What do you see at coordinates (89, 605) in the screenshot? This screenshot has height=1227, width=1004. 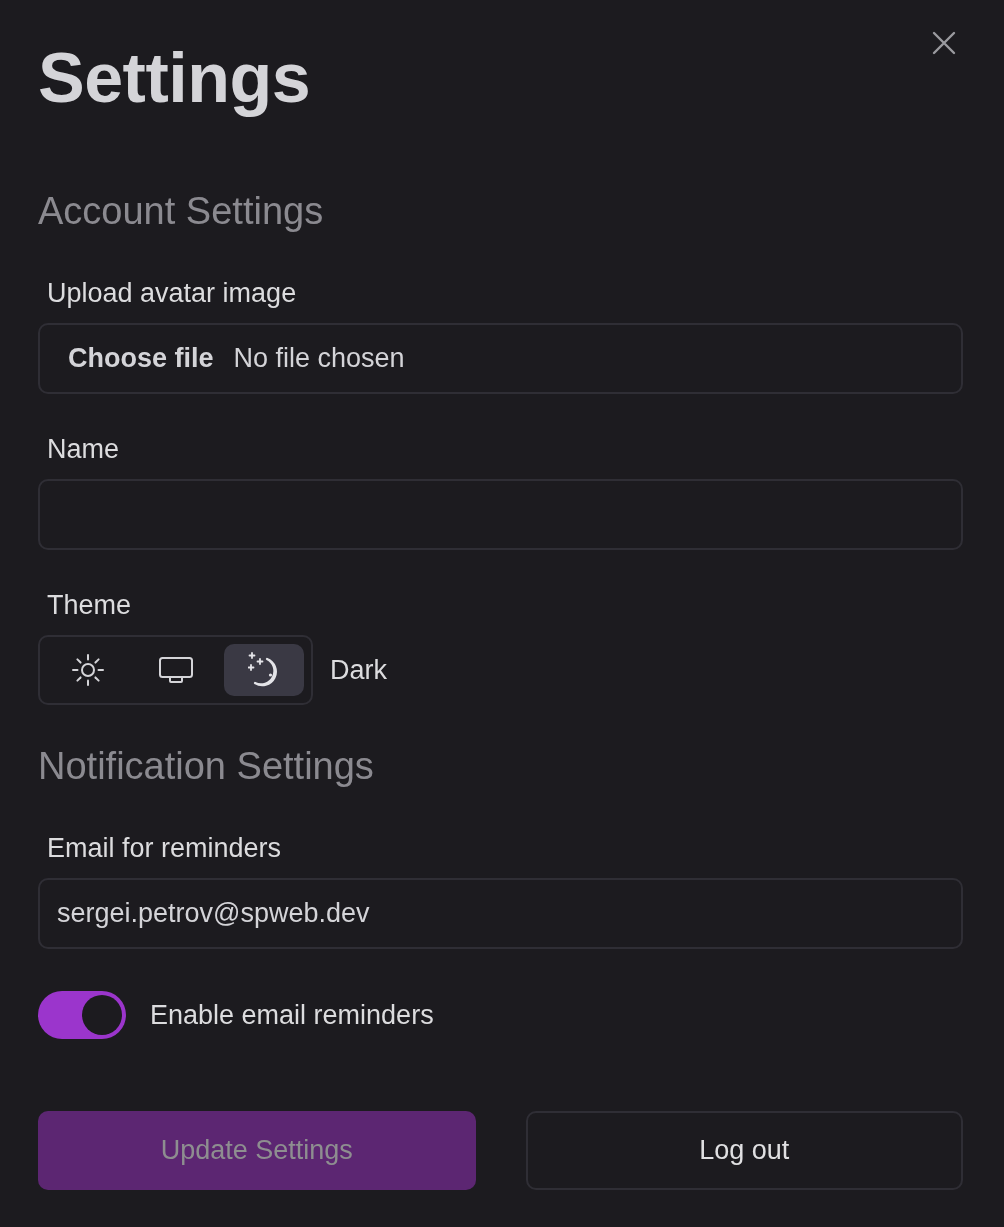 I see `field-label: Theme` at bounding box center [89, 605].